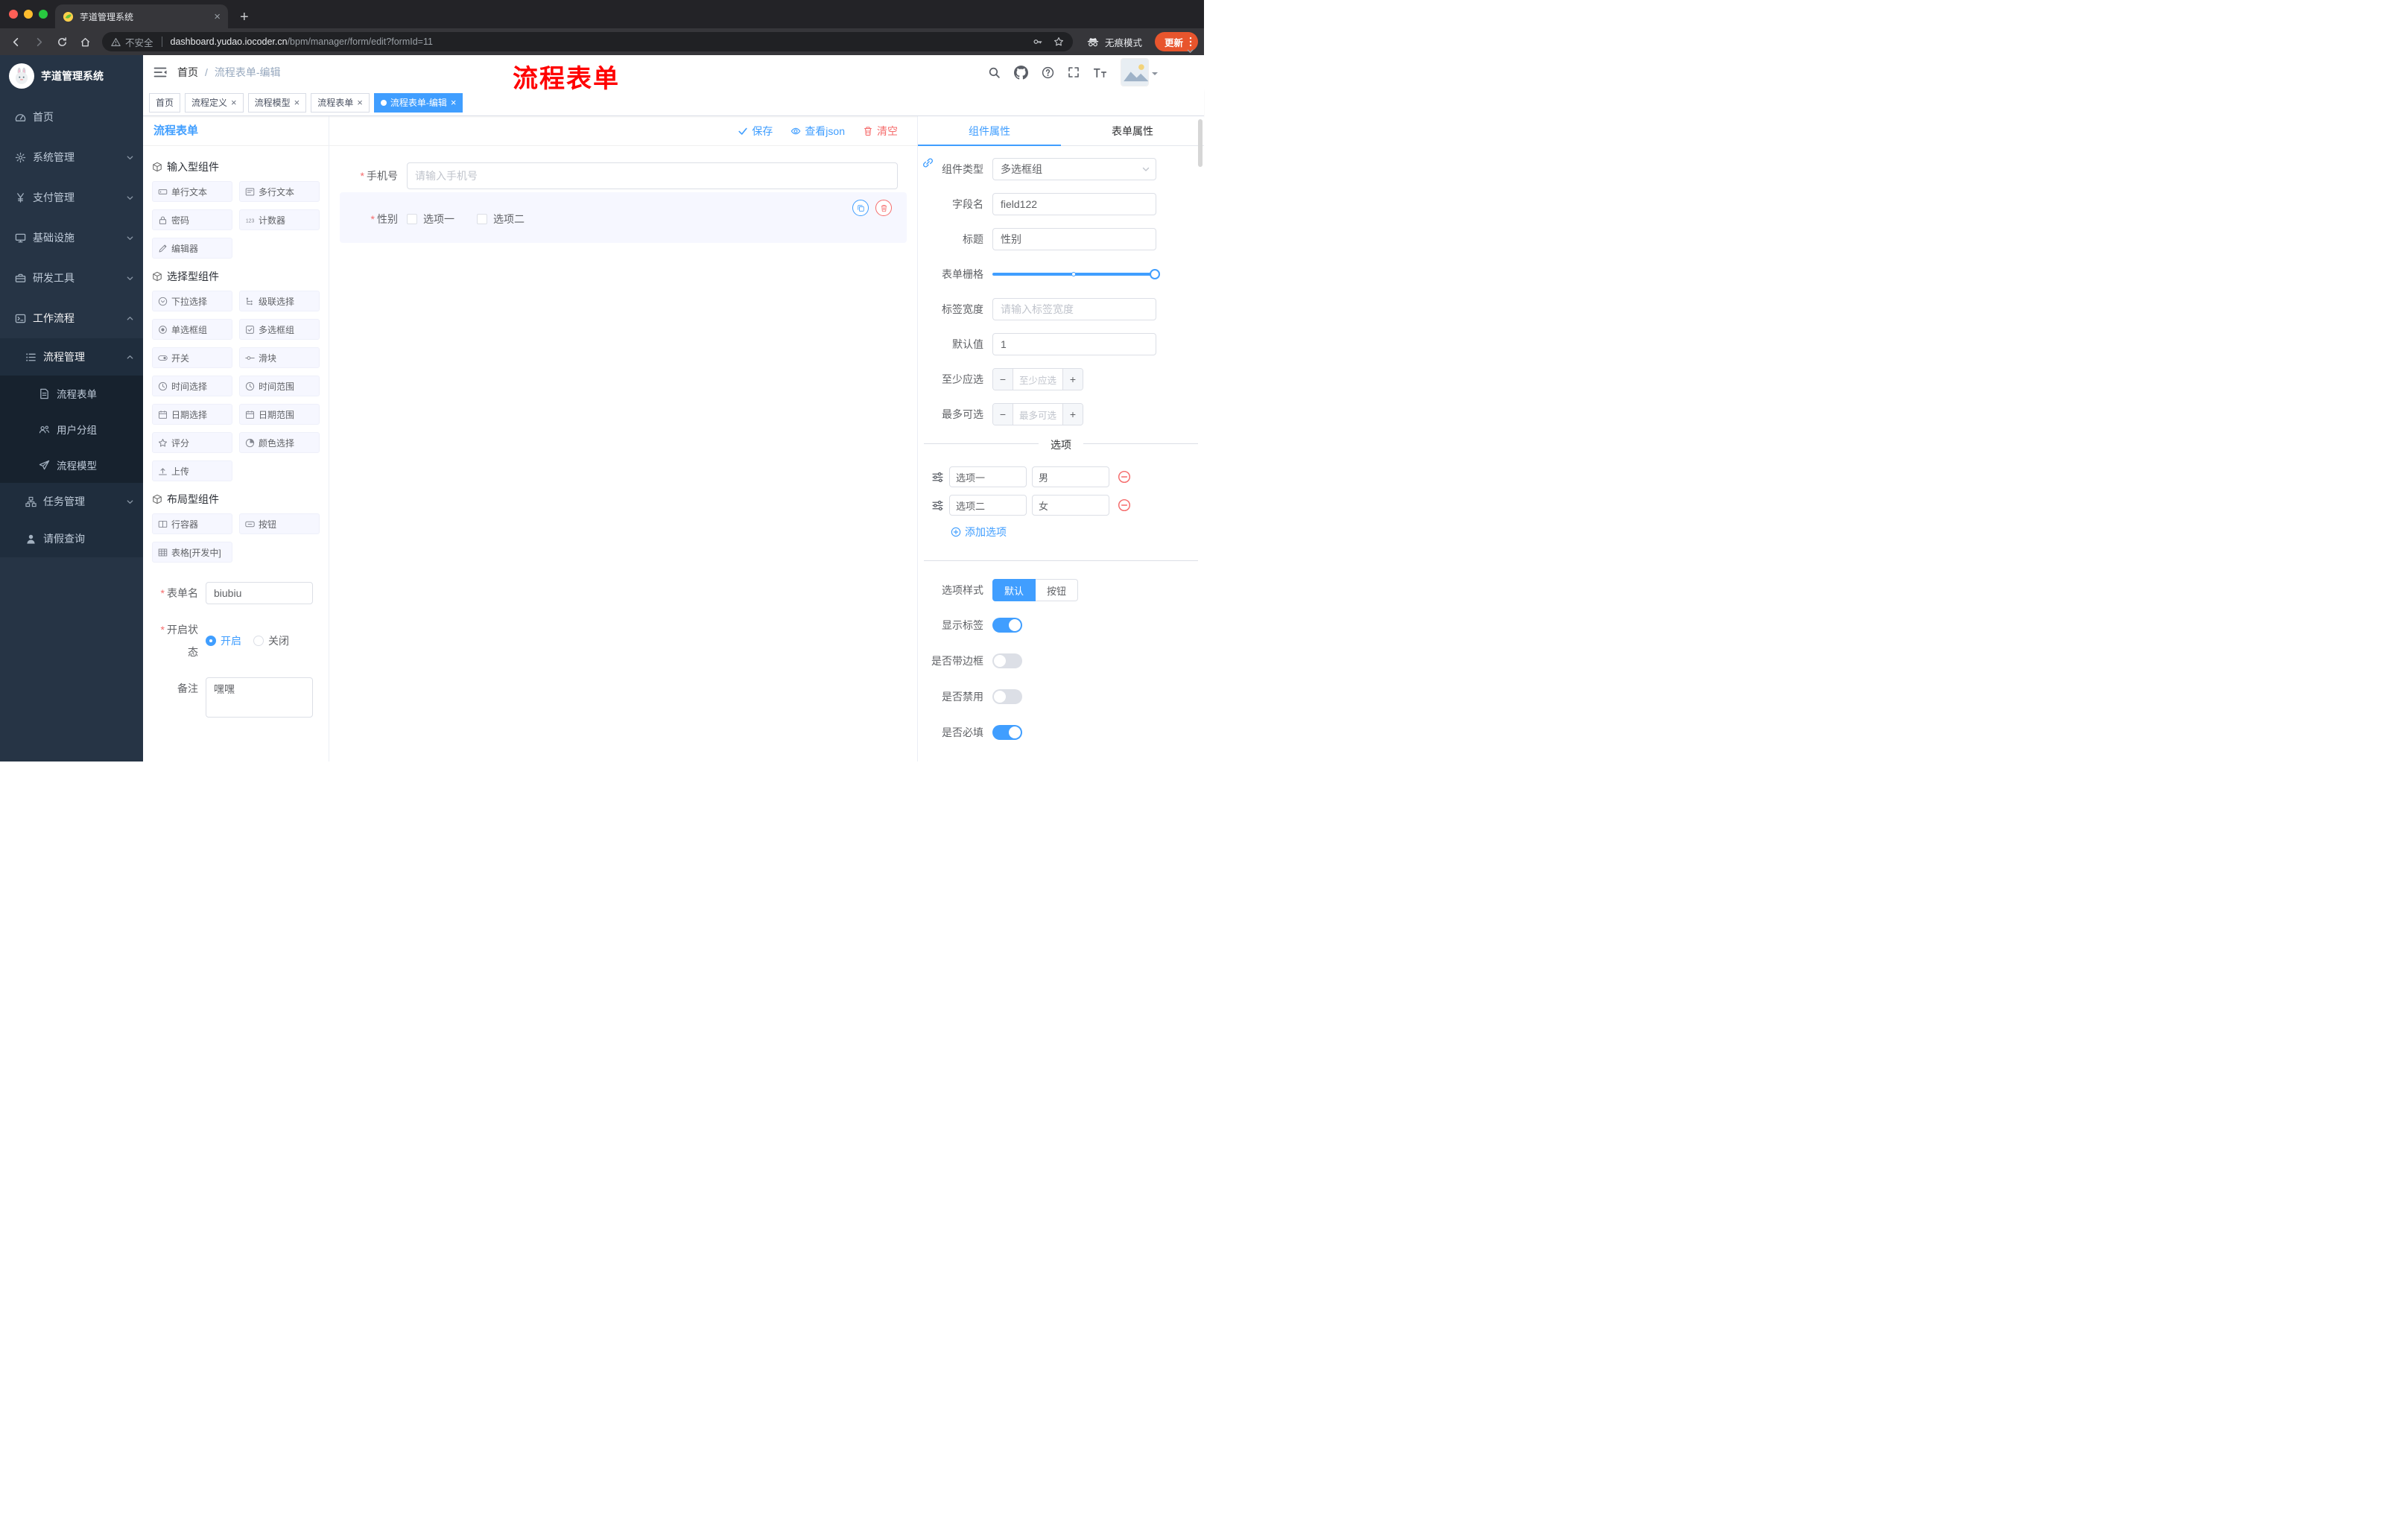 This screenshot has height=1523, width=2408. I want to click on tag-home: 首页, so click(165, 102).